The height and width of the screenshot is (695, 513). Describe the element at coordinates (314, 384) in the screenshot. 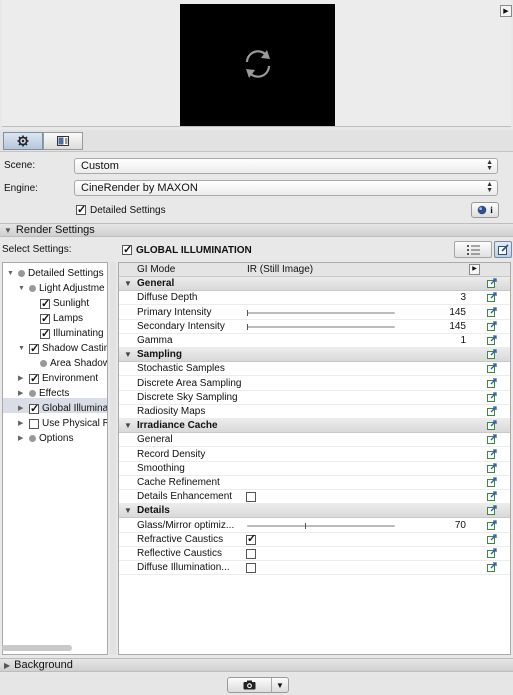

I see `setting-row: Discrete Area Sampling` at that location.